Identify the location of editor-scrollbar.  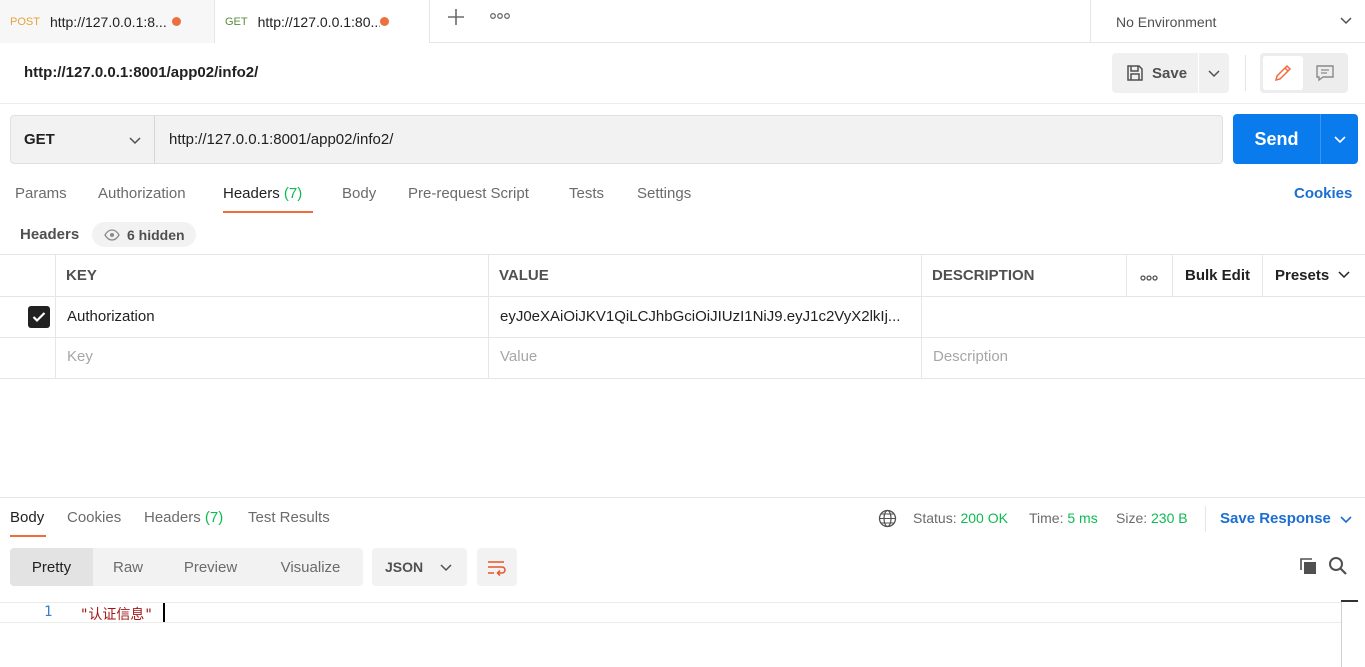
(1341, 633).